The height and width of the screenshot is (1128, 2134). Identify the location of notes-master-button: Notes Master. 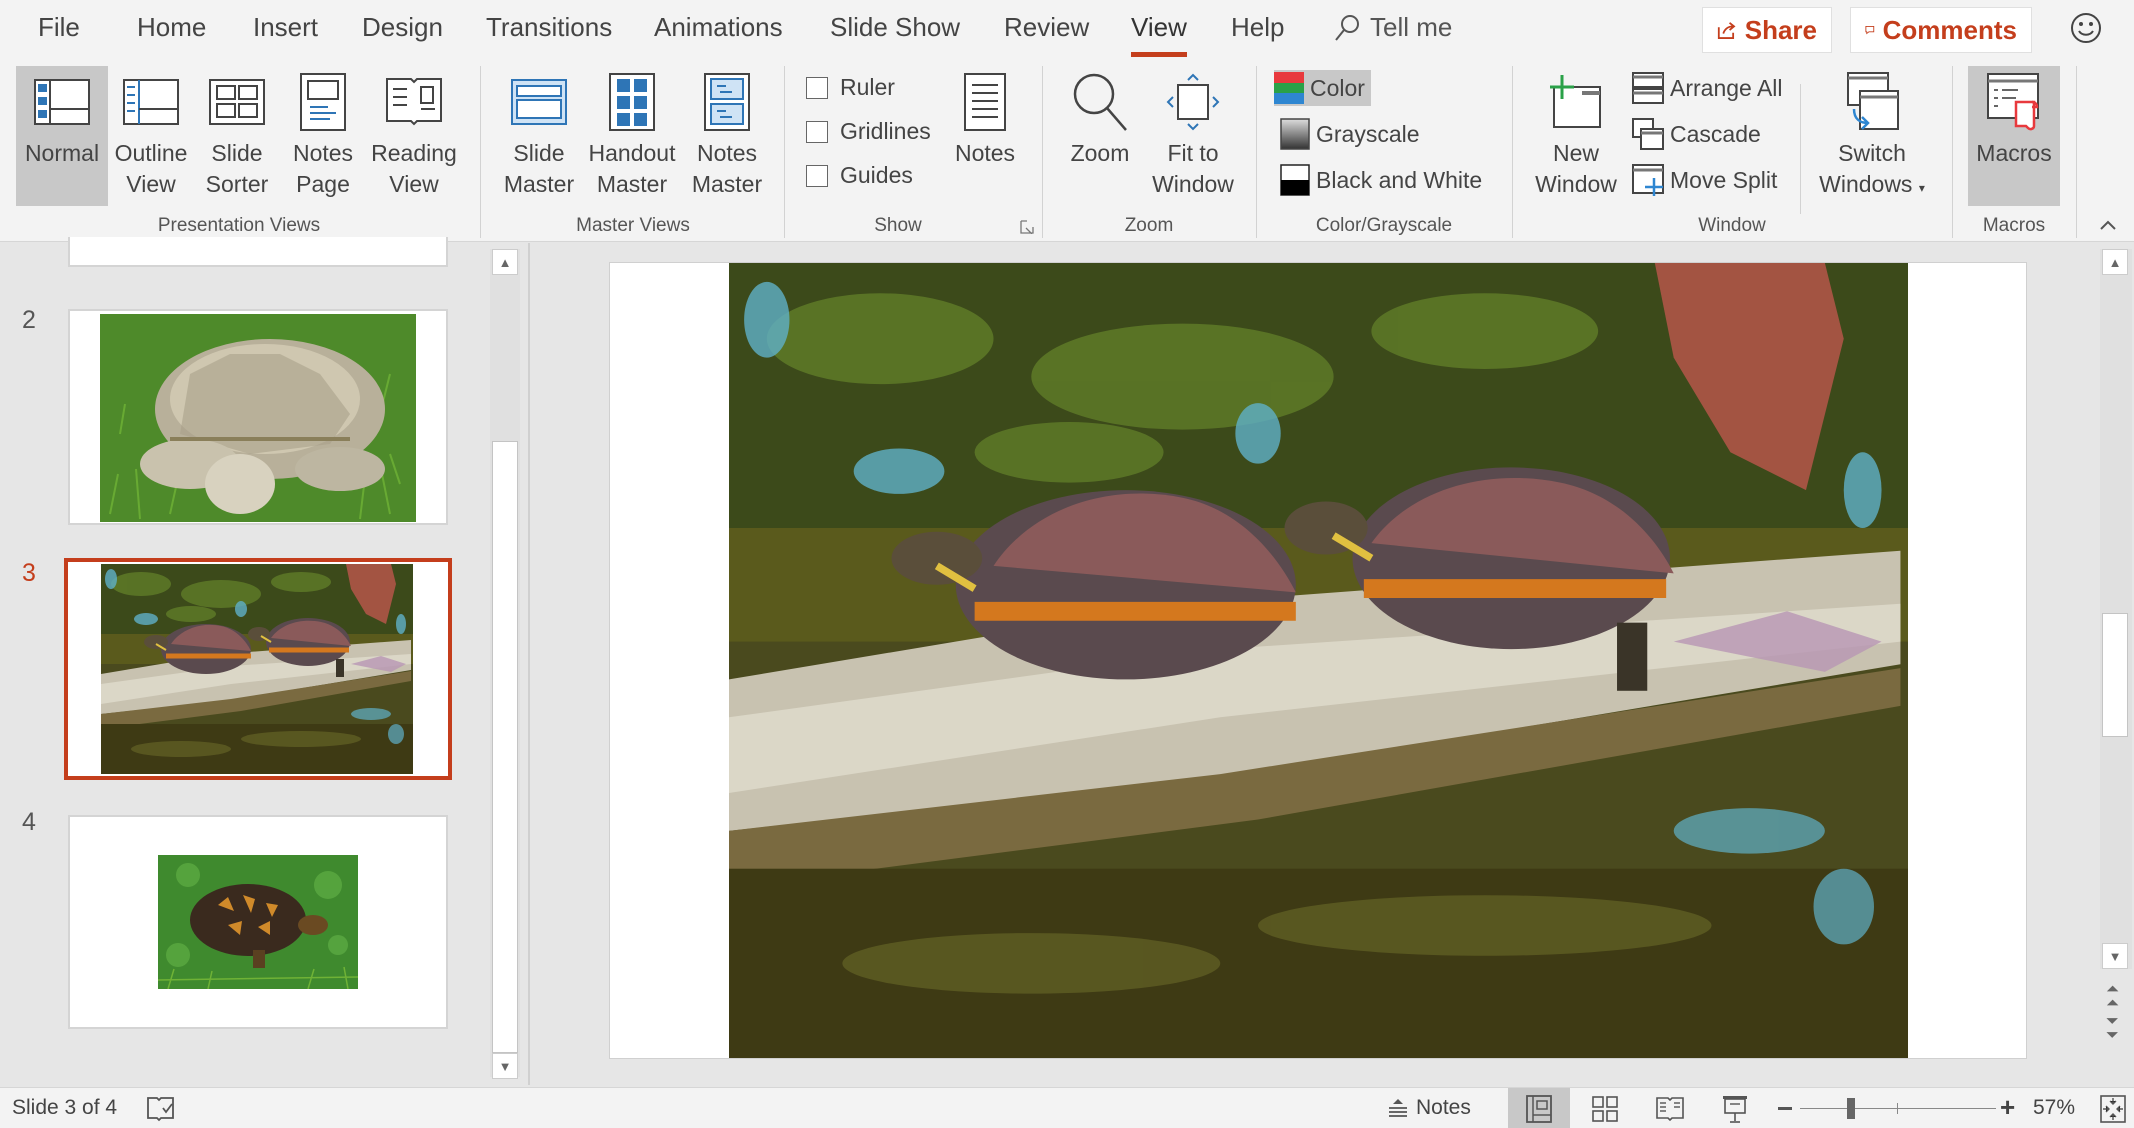
(727, 136).